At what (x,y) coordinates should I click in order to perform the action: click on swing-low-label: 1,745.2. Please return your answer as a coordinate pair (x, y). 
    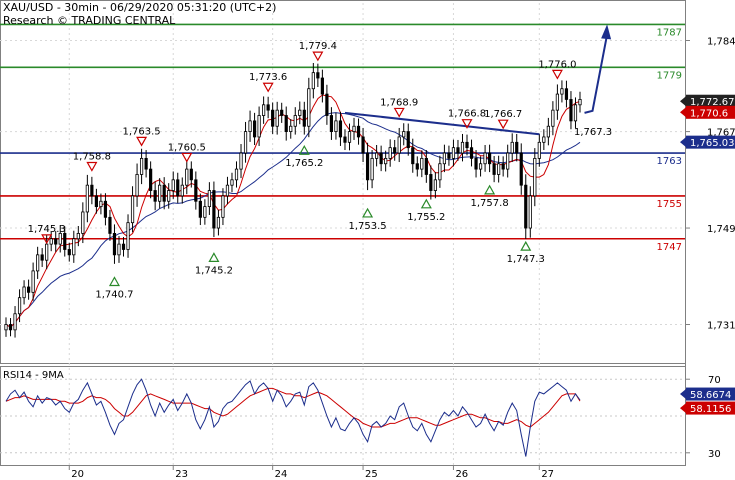
    Looking at the image, I should click on (214, 270).